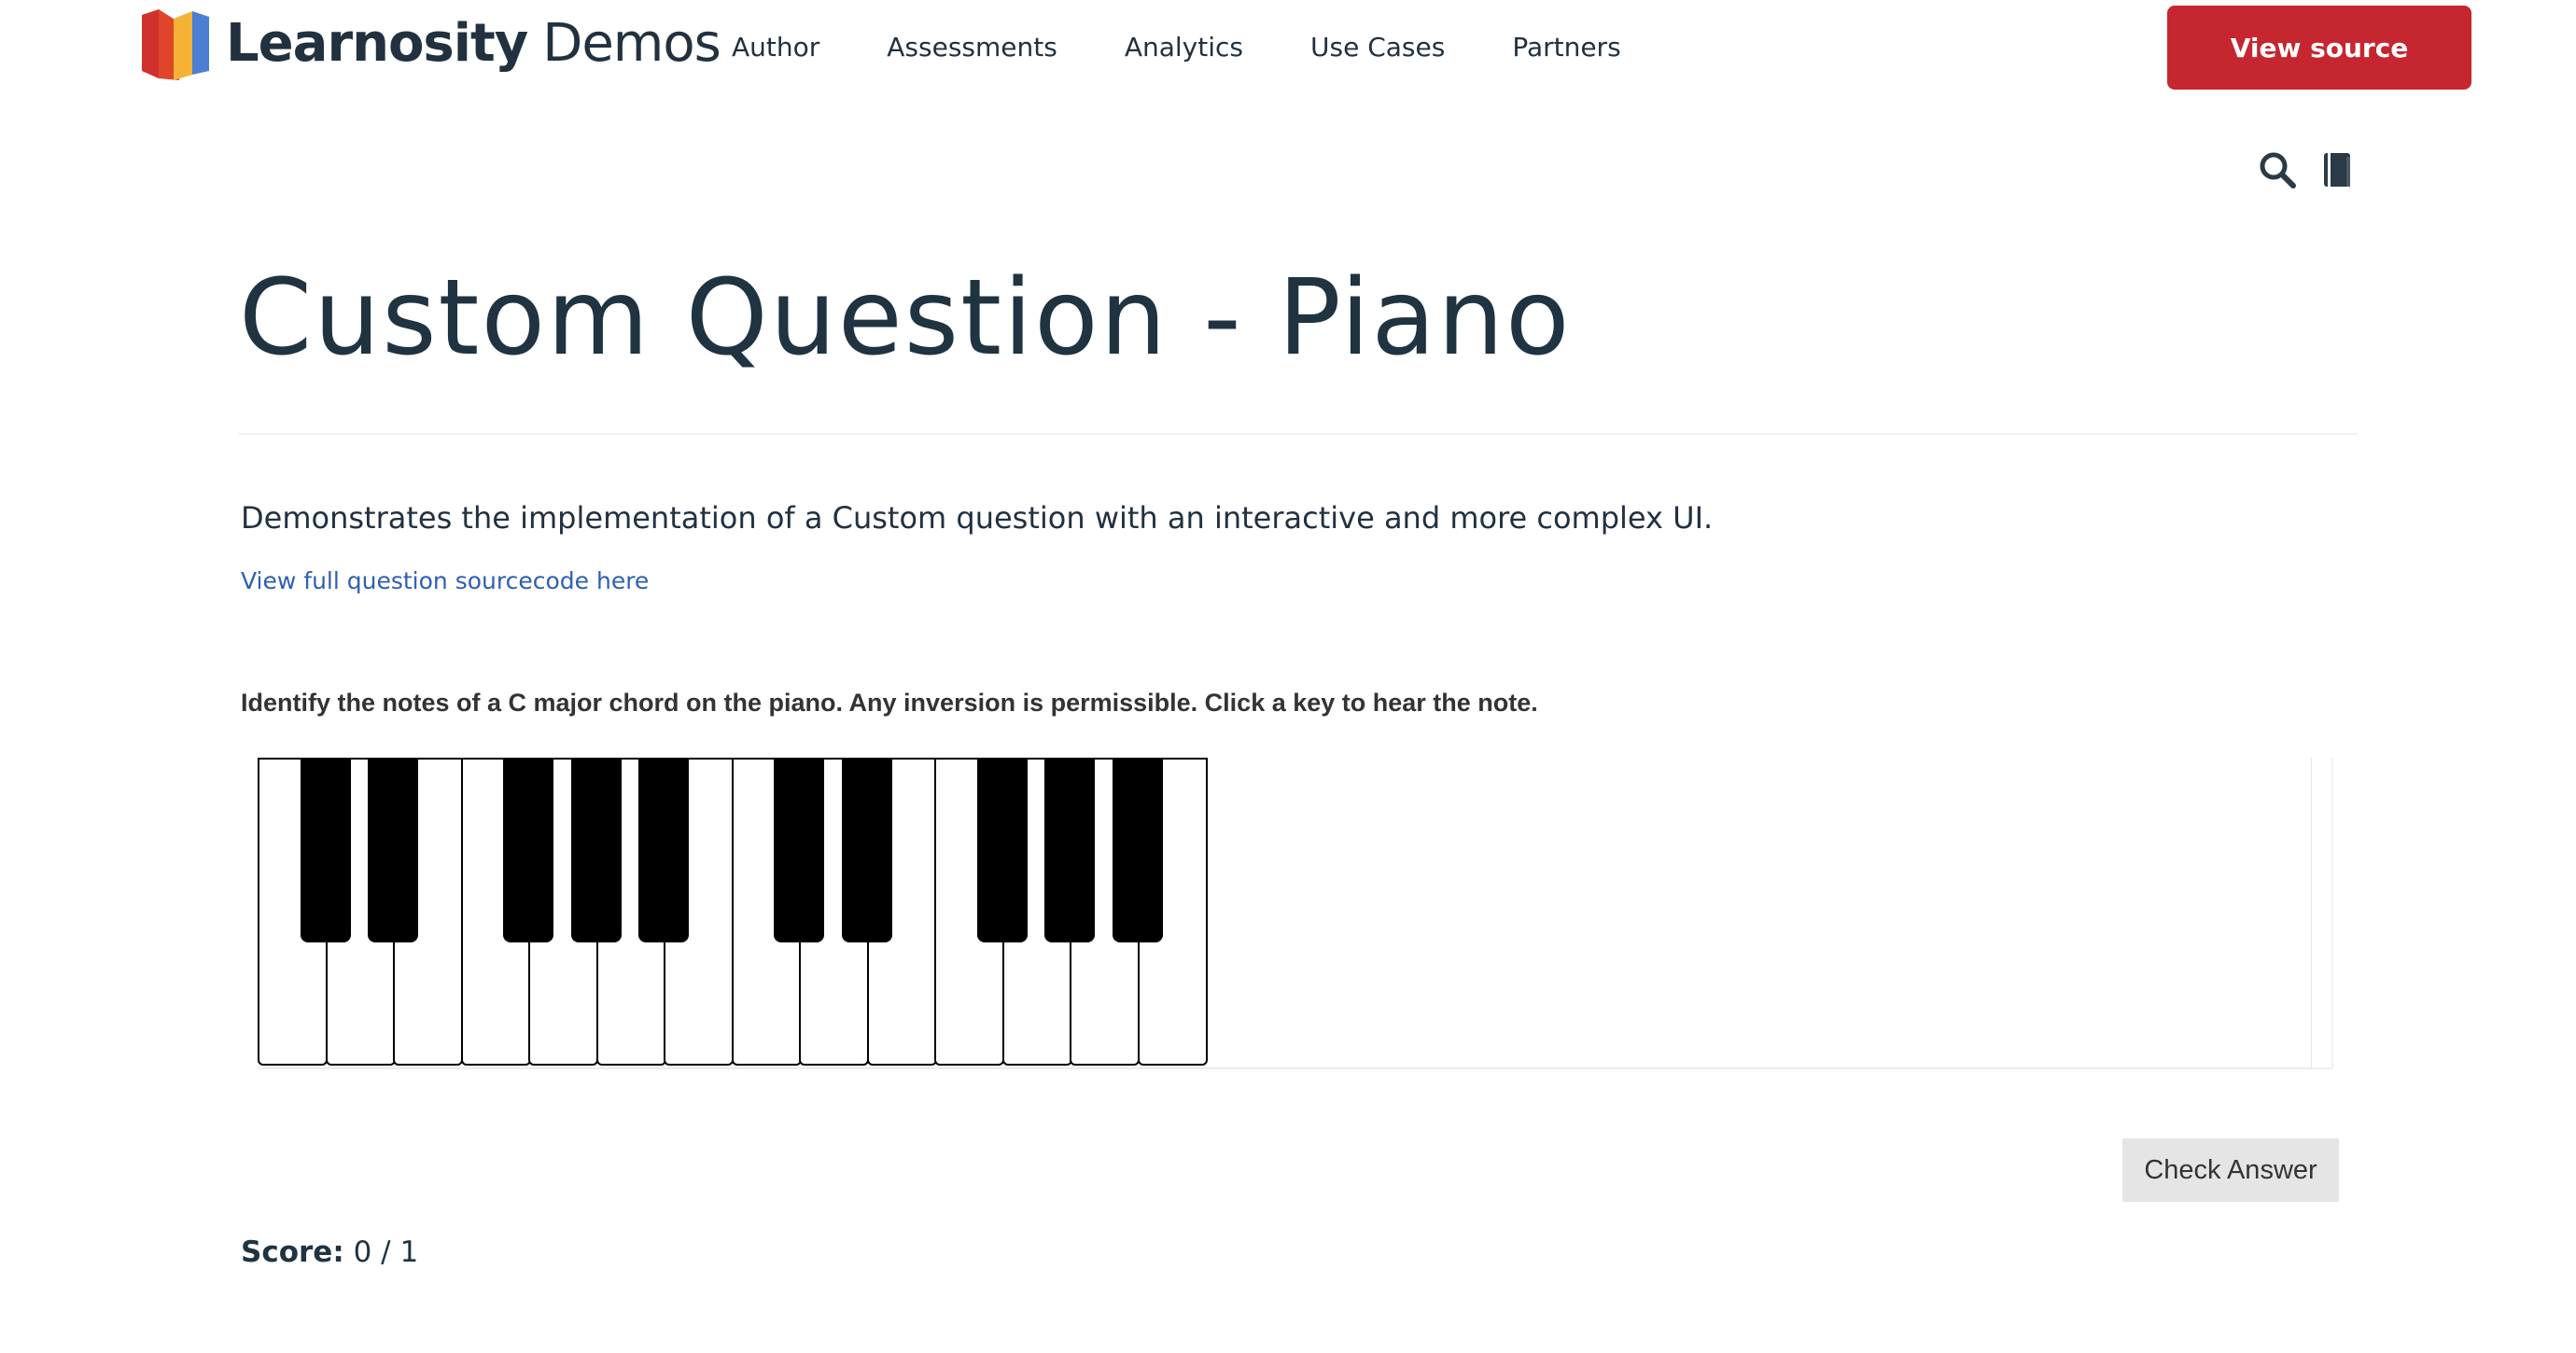 This screenshot has width=2576, height=1353. I want to click on check-answer-button: Check Answer, so click(2230, 1170).